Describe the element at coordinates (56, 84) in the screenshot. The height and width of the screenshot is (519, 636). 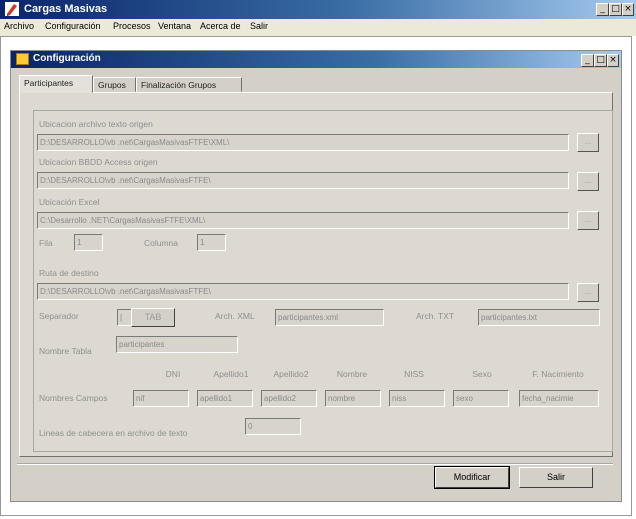
I see `tab-participantes: Participantes` at that location.